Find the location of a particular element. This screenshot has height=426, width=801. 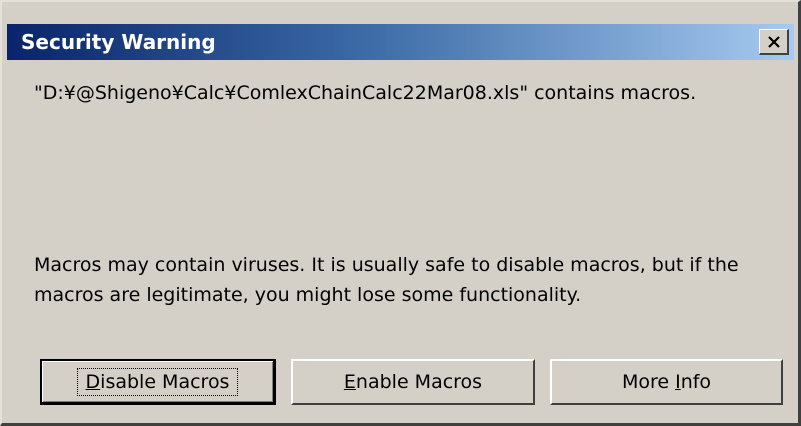

more-info-label: More Info is located at coordinates (666, 382).